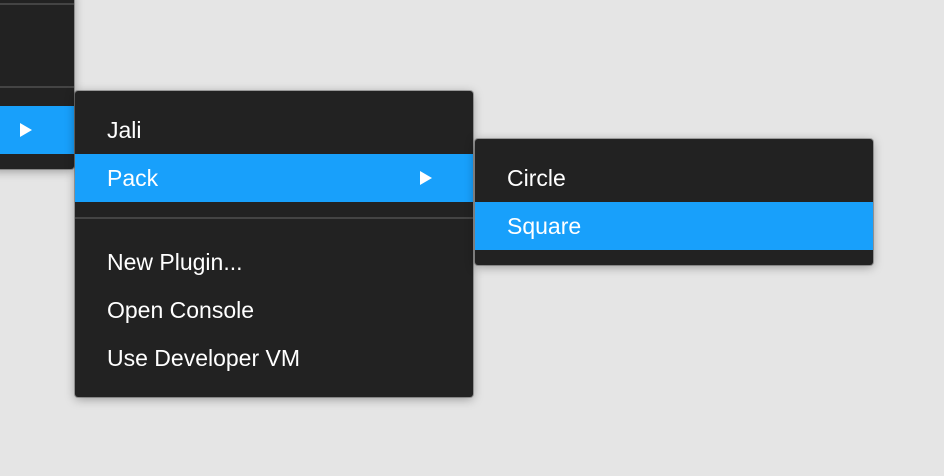 The width and height of the screenshot is (944, 476). What do you see at coordinates (274, 178) in the screenshot?
I see `menu-item-pack: Pack` at bounding box center [274, 178].